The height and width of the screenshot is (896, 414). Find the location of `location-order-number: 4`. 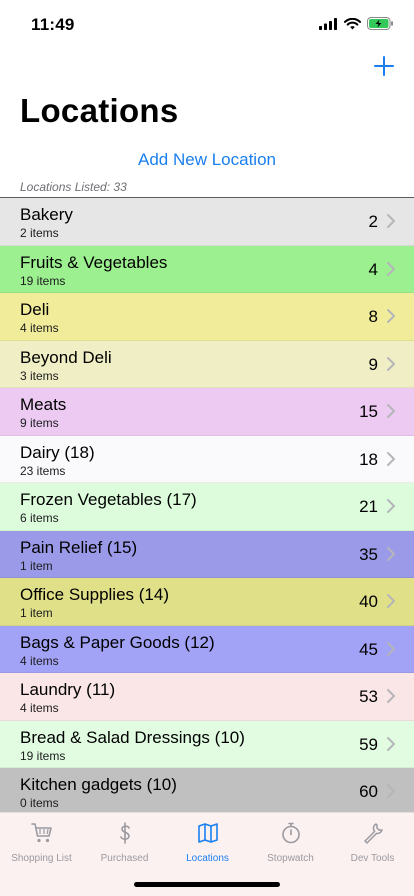

location-order-number: 4 is located at coordinates (373, 269).